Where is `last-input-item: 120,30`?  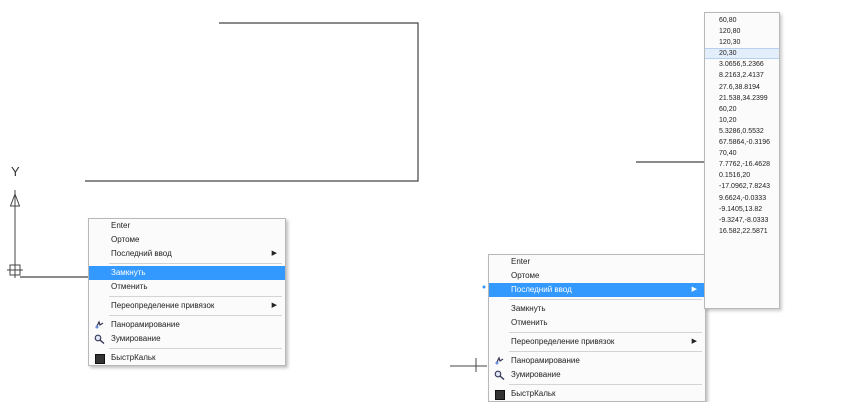
last-input-item: 120,30 is located at coordinates (742, 42).